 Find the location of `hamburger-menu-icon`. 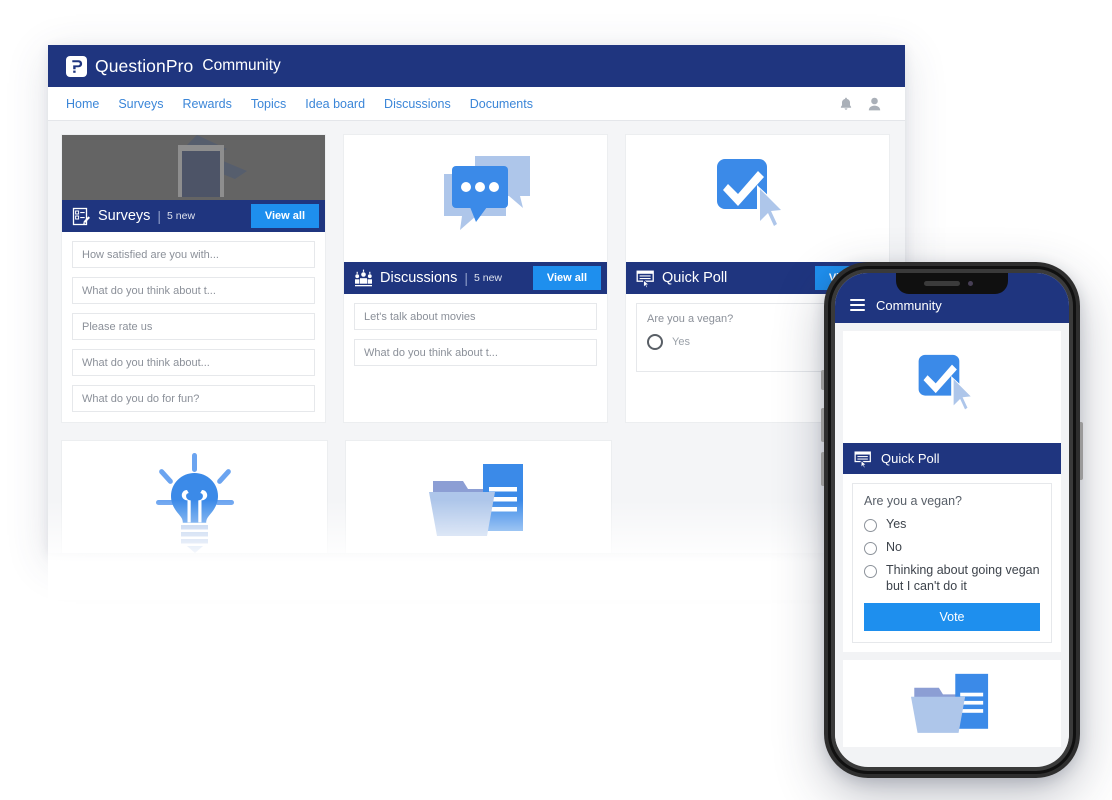

hamburger-menu-icon is located at coordinates (857, 305).